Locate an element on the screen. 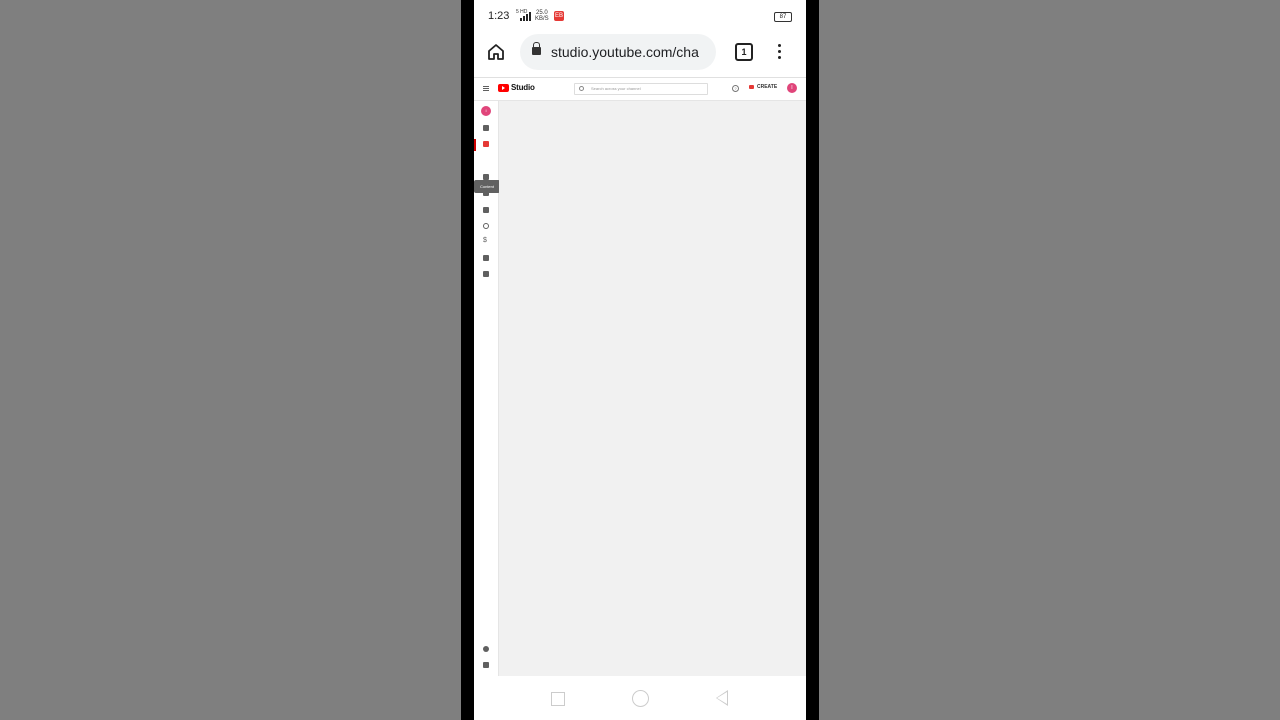 The image size is (1280, 720). subtitles-icon is located at coordinates (486, 210).